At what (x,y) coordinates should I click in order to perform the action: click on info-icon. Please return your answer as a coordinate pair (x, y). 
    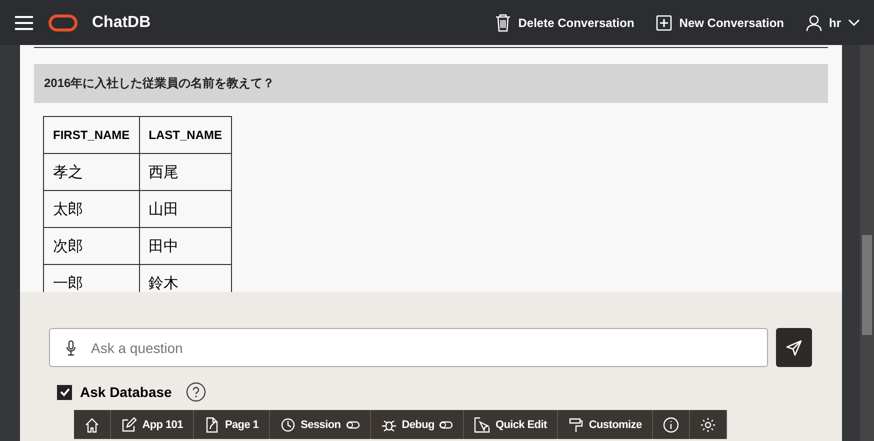
    Looking at the image, I should click on (670, 424).